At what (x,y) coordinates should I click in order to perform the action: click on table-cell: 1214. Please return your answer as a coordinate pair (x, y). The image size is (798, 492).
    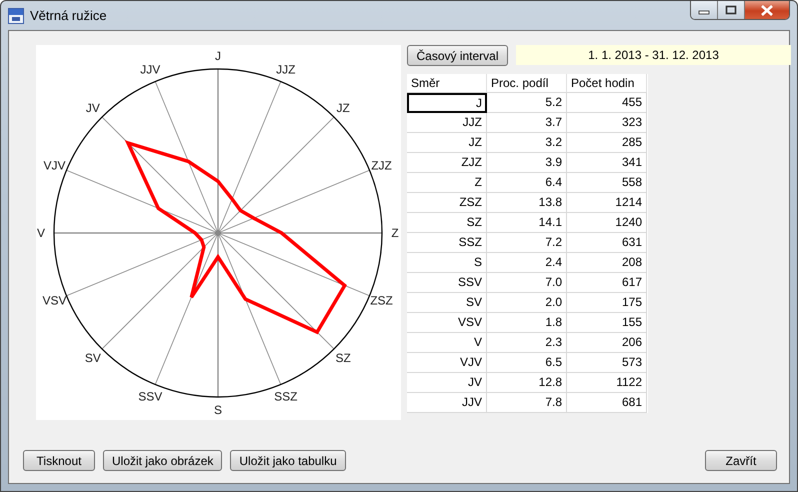
    Looking at the image, I should click on (607, 203).